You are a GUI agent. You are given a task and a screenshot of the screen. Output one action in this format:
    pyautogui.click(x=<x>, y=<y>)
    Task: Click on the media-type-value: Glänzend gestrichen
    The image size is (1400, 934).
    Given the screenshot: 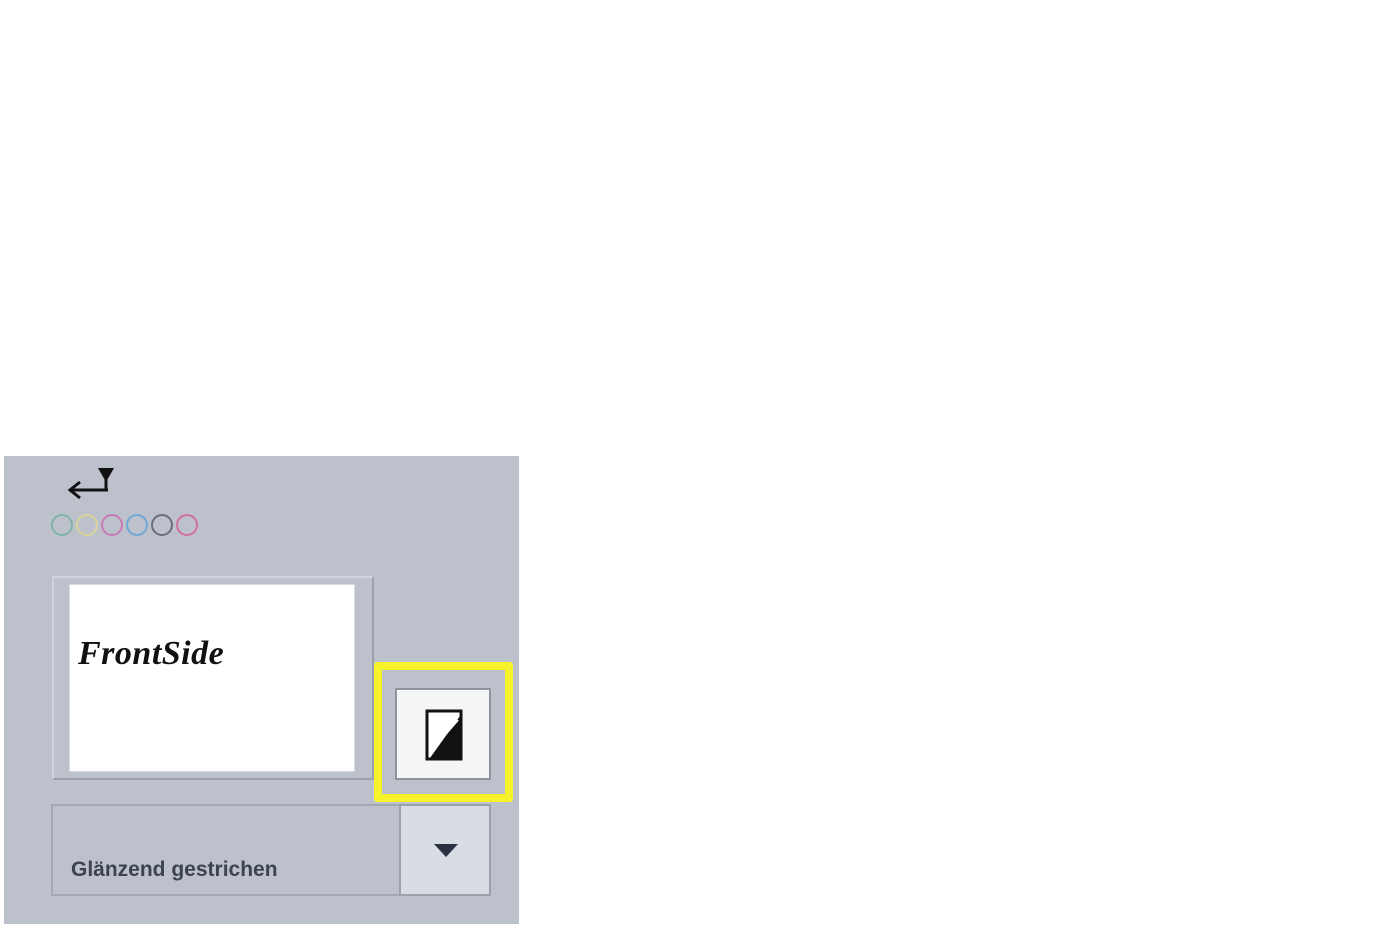 What is the action you would take?
    pyautogui.click(x=174, y=869)
    